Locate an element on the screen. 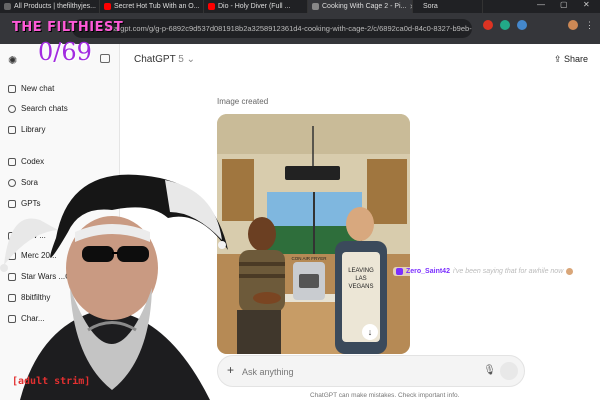  model-name: ChatGPT is located at coordinates (155, 59).